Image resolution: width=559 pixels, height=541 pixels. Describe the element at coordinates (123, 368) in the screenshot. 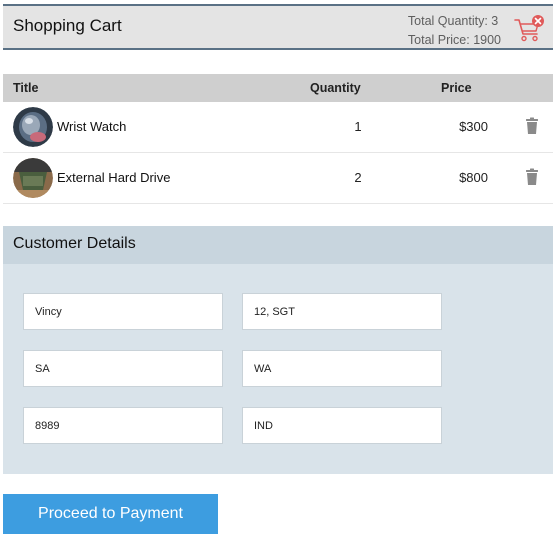

I see `city-input` at that location.